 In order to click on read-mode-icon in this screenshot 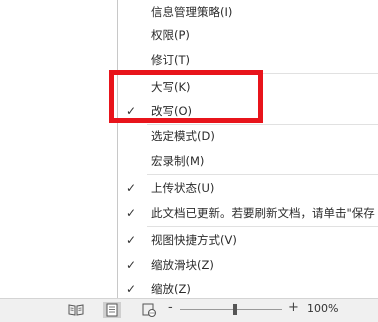, I will do `click(76, 310)`.